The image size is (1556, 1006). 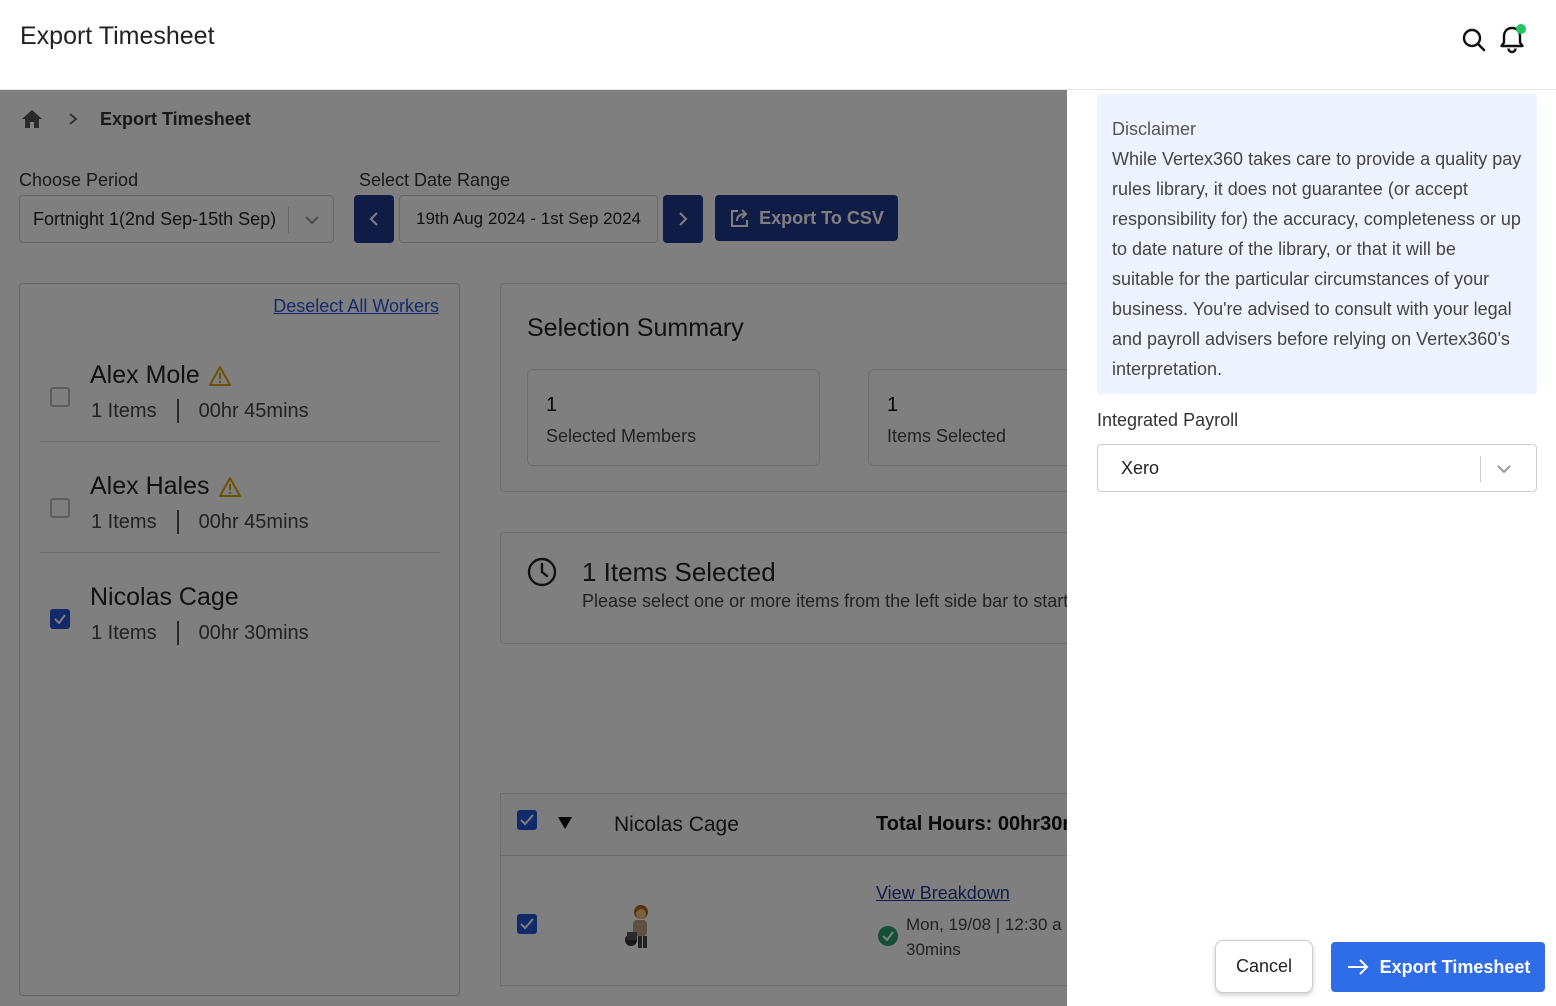 What do you see at coordinates (435, 180) in the screenshot?
I see `date-range-label: Select Date Range` at bounding box center [435, 180].